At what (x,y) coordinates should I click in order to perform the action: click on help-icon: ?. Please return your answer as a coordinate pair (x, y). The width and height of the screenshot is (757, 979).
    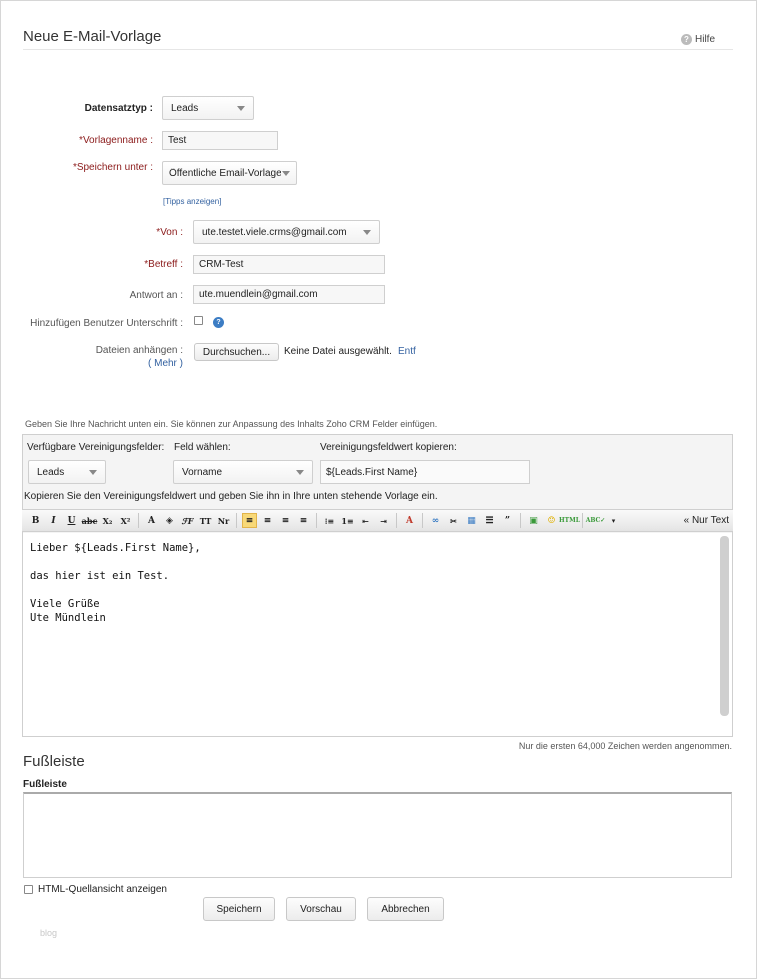
    Looking at the image, I should click on (686, 39).